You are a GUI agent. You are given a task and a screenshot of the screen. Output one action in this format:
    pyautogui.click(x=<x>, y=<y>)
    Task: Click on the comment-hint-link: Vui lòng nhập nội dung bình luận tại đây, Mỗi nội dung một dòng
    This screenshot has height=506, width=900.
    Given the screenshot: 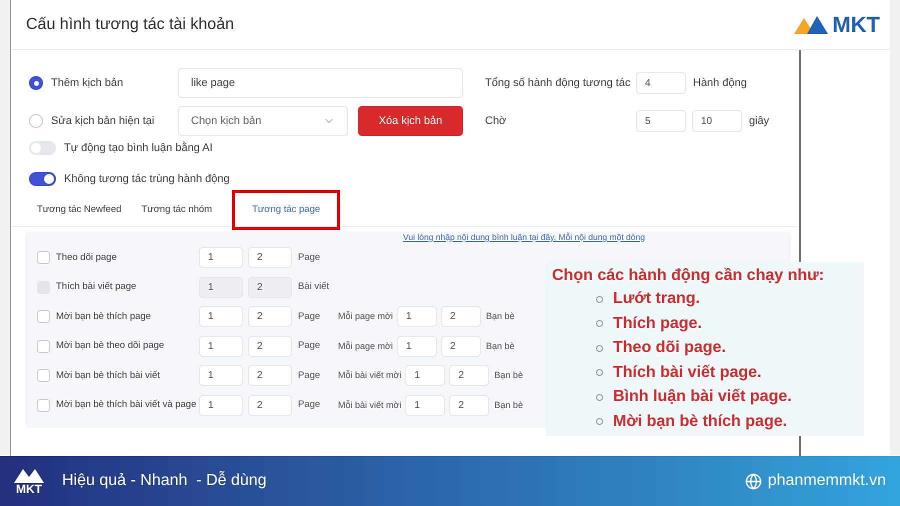 What is the action you would take?
    pyautogui.click(x=524, y=237)
    